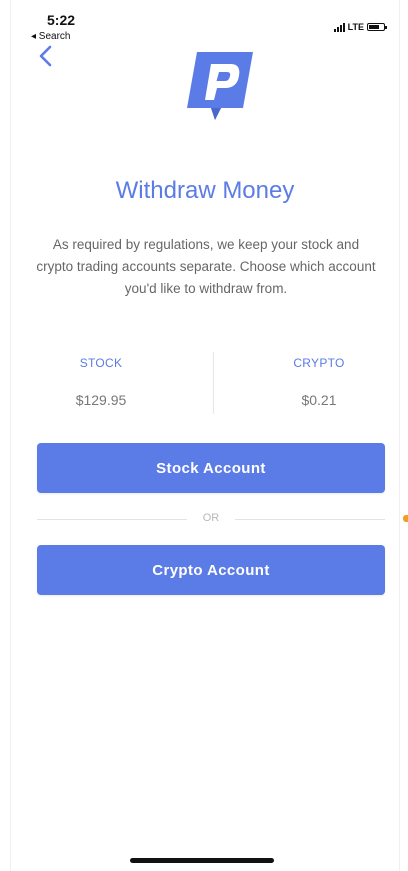  Describe the element at coordinates (205, 190) in the screenshot. I see `page-title: Withdraw Money` at that location.